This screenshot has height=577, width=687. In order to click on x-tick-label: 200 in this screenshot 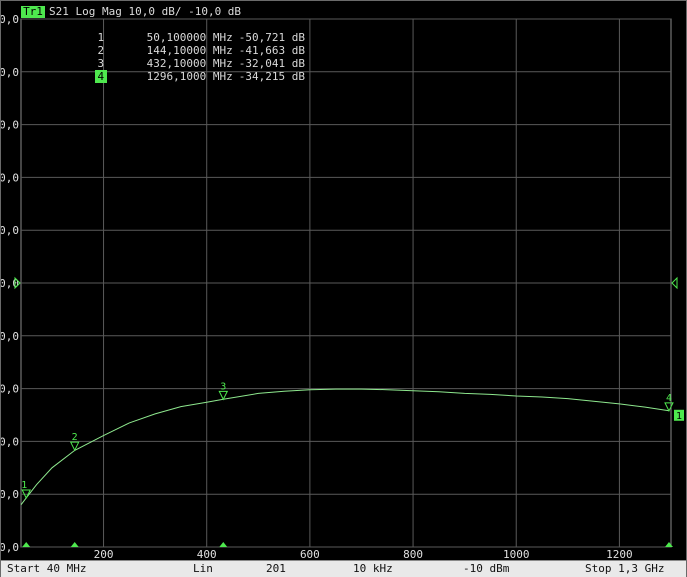, I will do `click(104, 554)`.